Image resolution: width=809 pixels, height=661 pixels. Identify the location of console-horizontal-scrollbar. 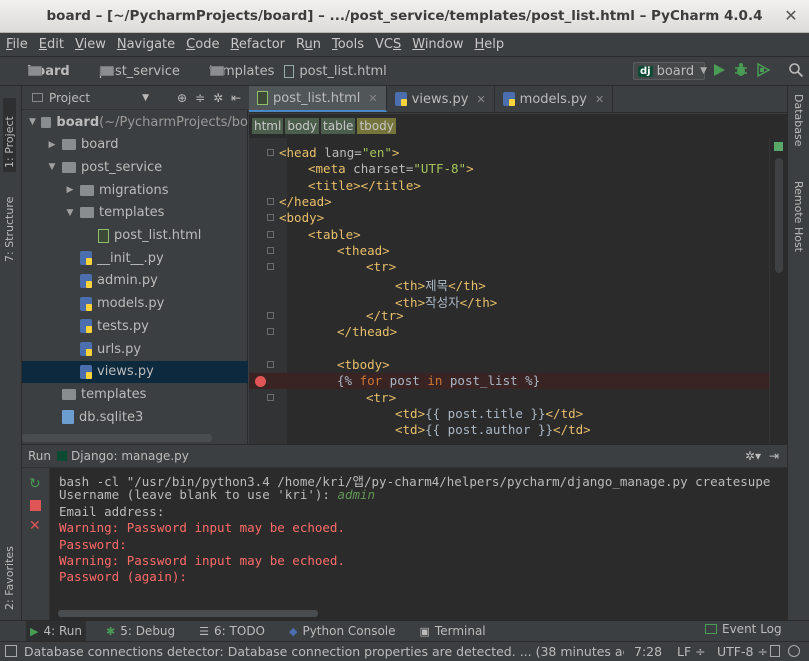
(415, 613).